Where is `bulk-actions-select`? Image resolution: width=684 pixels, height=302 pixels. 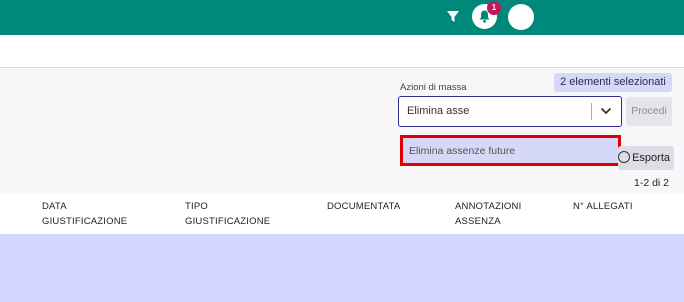
bulk-actions-select is located at coordinates (510, 111).